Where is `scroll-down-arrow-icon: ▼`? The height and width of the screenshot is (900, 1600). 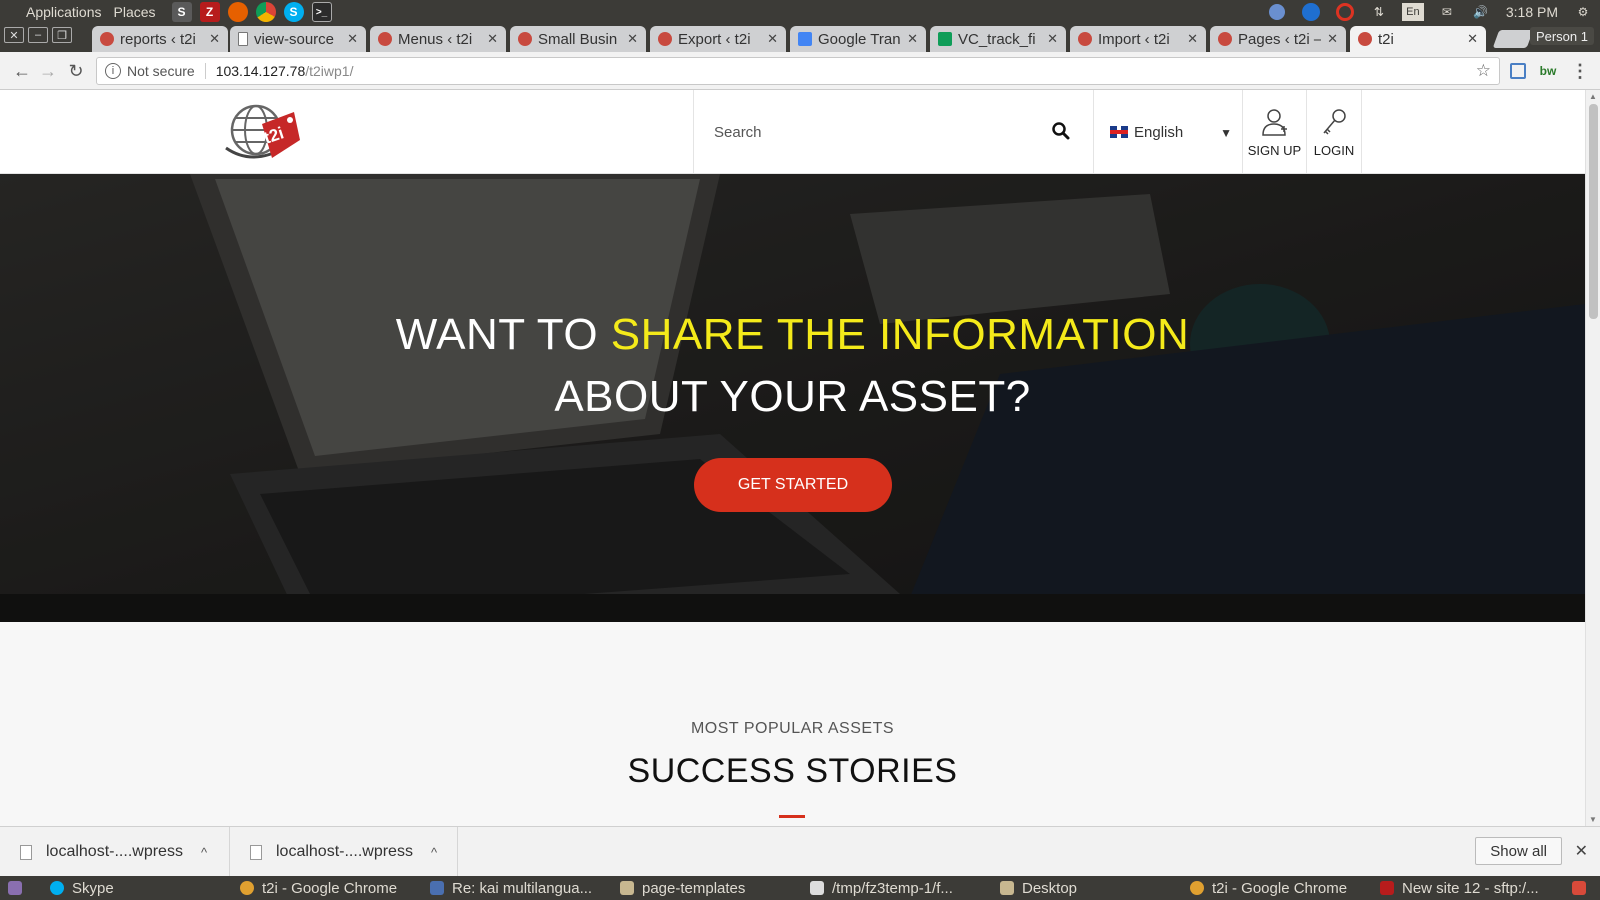 scroll-down-arrow-icon: ▼ is located at coordinates (1593, 819).